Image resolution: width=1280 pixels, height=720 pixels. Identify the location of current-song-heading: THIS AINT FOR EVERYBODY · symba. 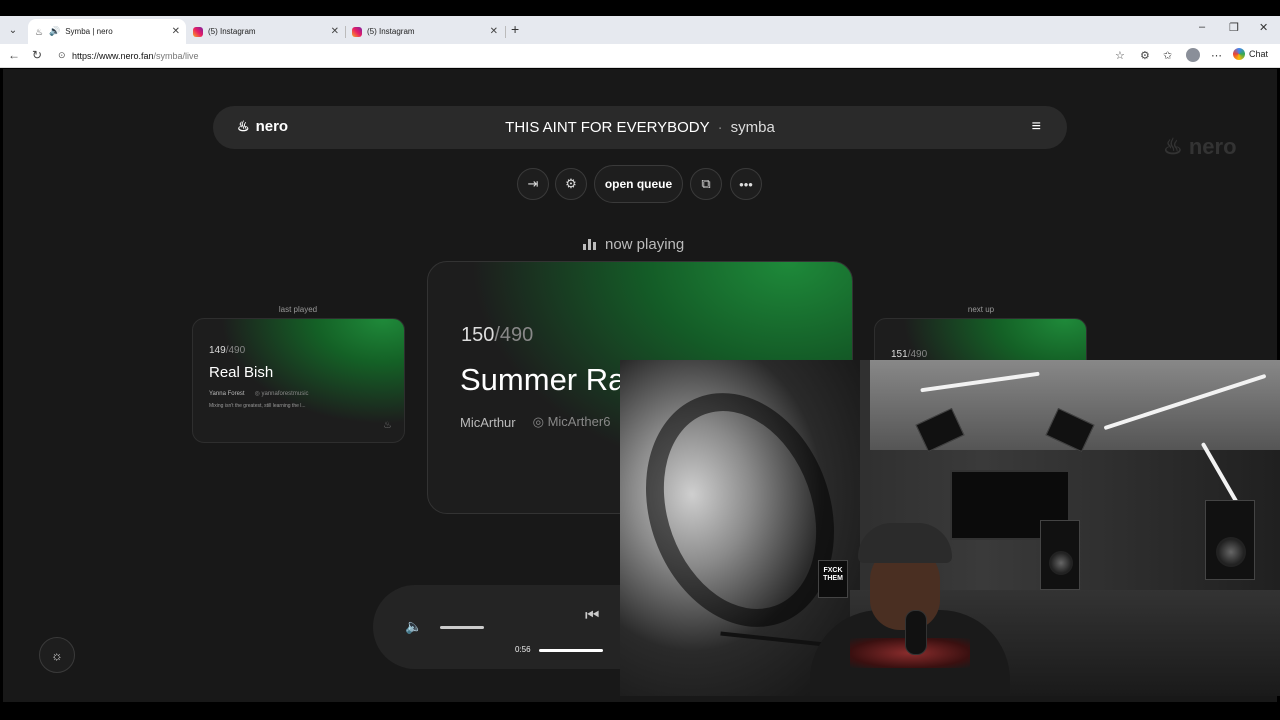
(640, 127).